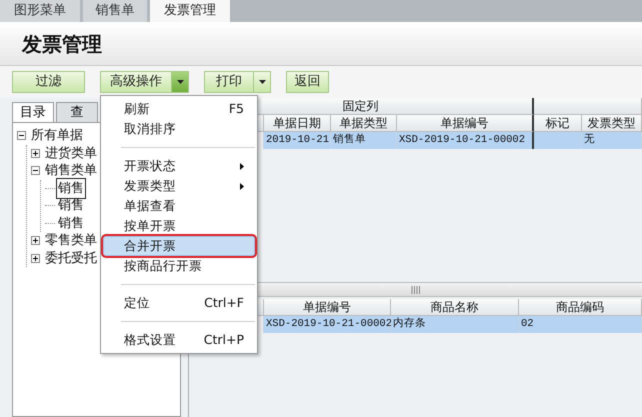  Describe the element at coordinates (71, 240) in the screenshot. I see `tree-item: 零售类单` at that location.